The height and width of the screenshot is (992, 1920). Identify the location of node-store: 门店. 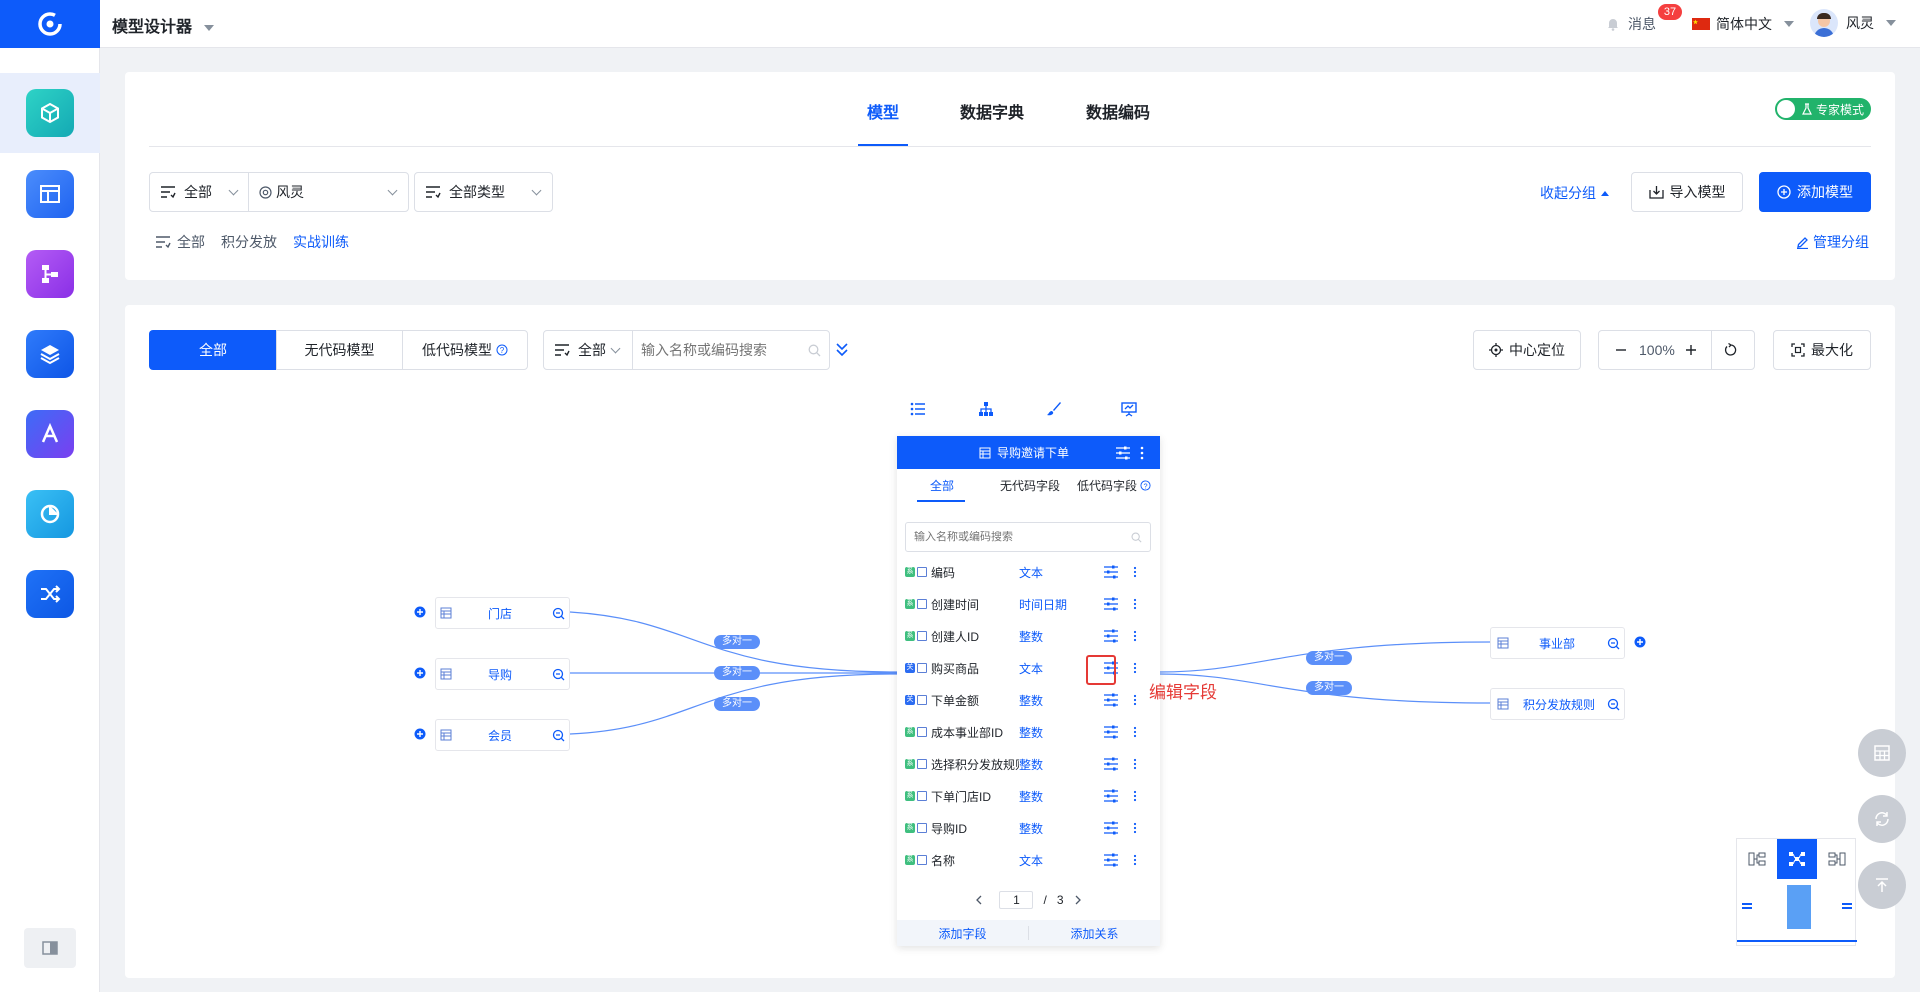
(502, 613).